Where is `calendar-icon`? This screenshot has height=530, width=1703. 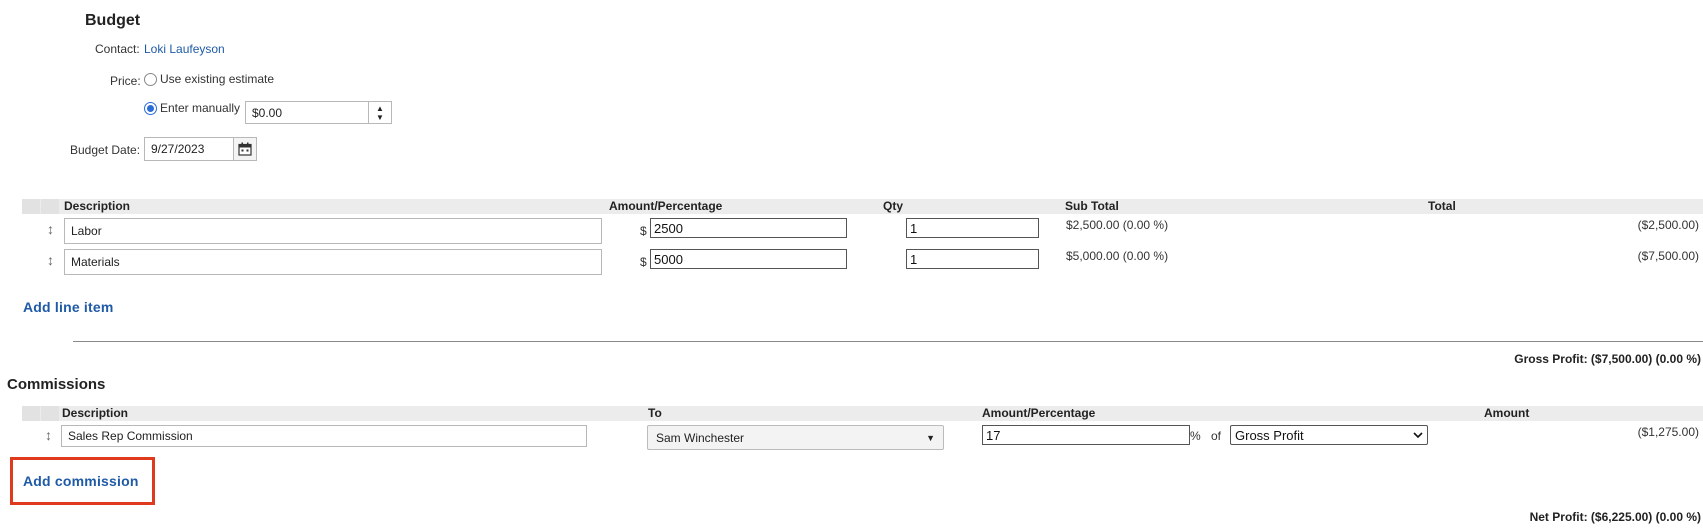 calendar-icon is located at coordinates (245, 149).